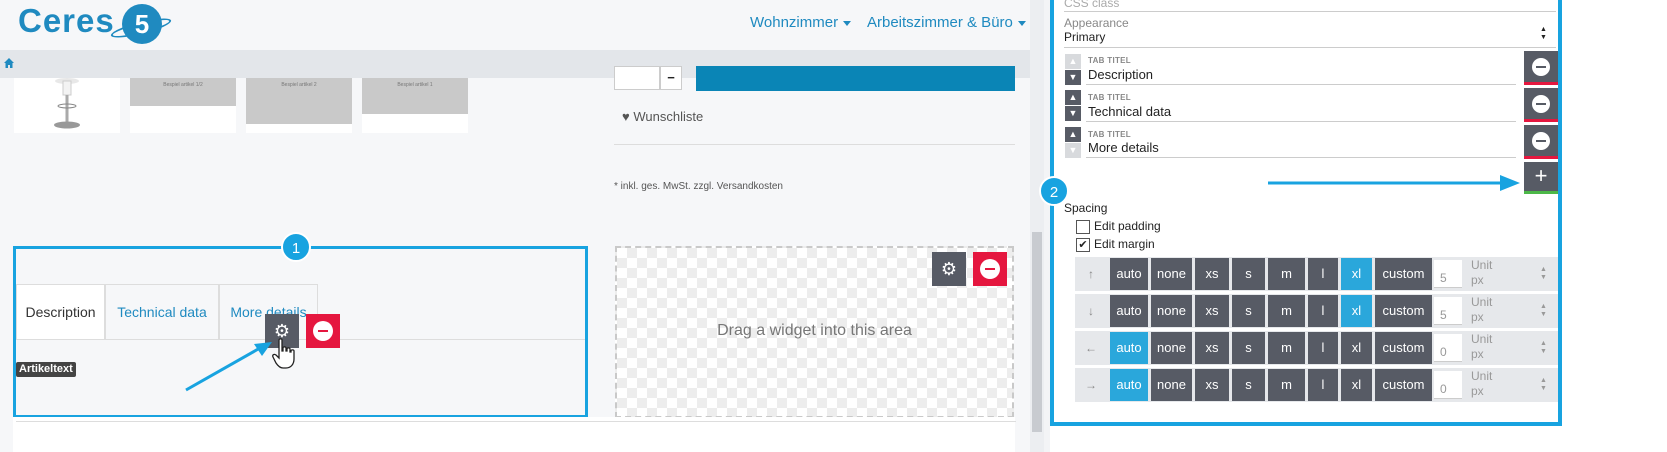  What do you see at coordinates (162, 312) in the screenshot?
I see `tab-technical-data: Technical data` at bounding box center [162, 312].